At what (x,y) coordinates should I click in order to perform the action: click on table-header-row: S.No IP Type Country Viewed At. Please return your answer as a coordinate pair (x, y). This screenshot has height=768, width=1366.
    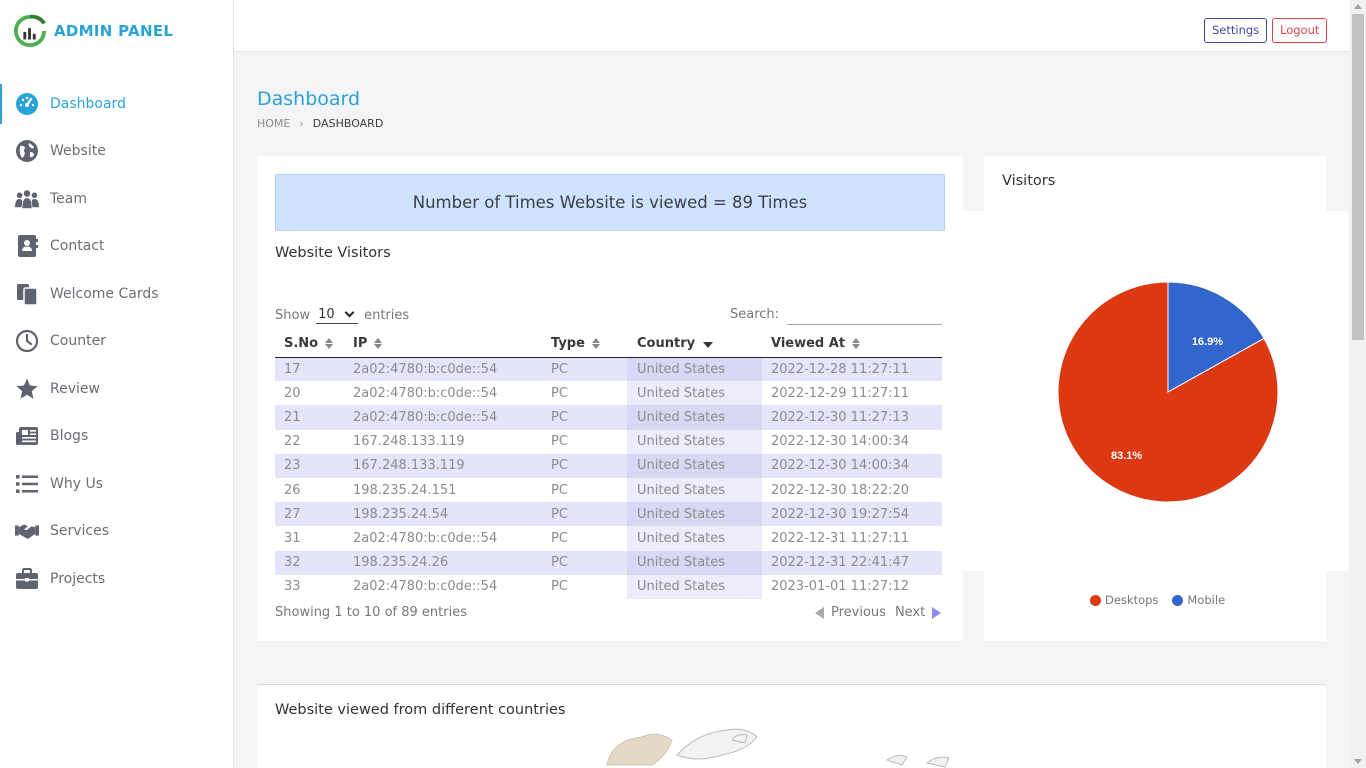
    Looking at the image, I should click on (608, 344).